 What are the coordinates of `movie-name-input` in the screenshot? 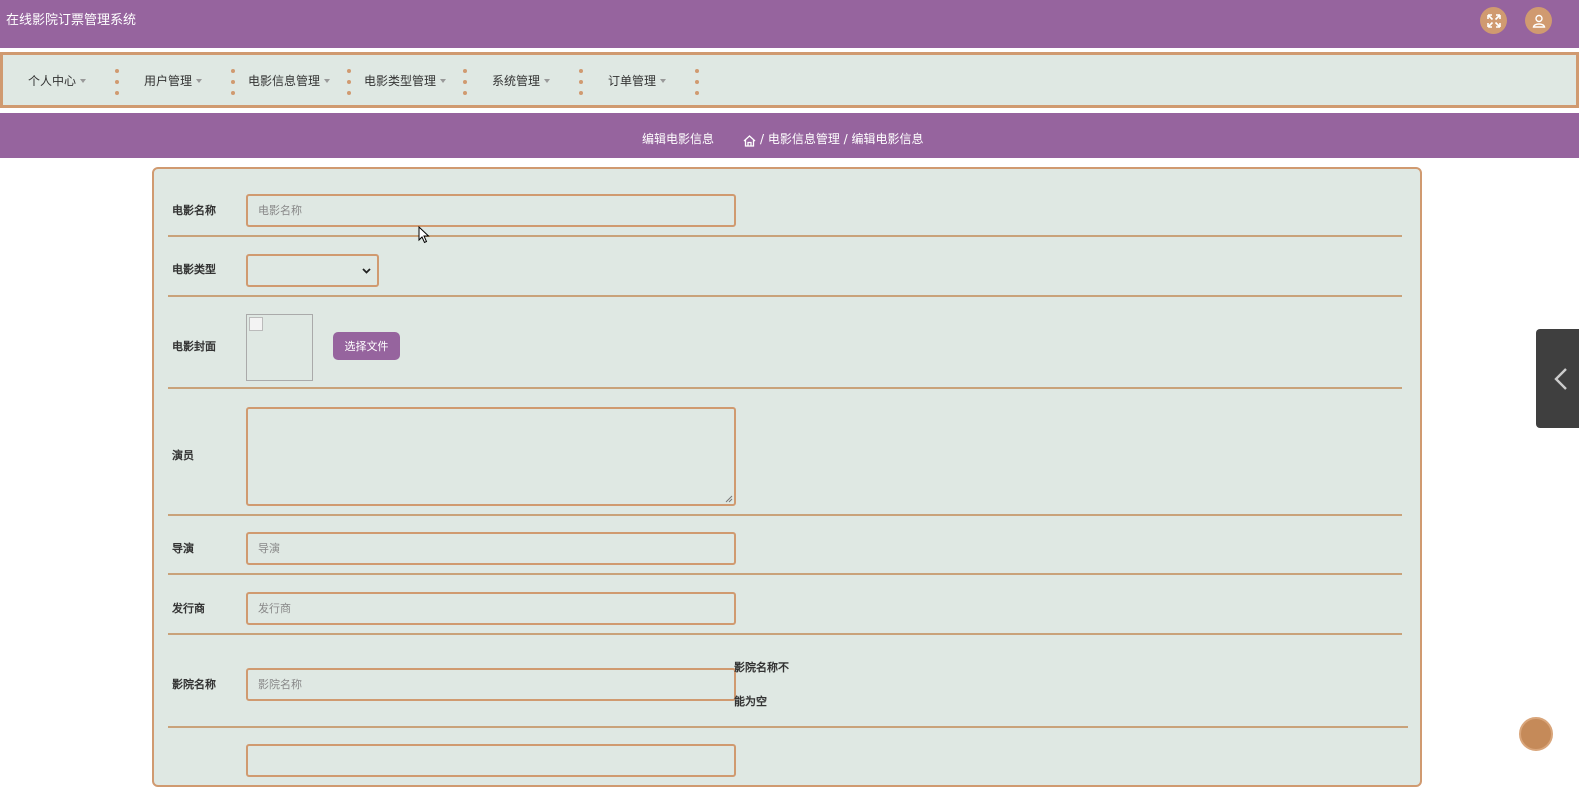 It's located at (491, 210).